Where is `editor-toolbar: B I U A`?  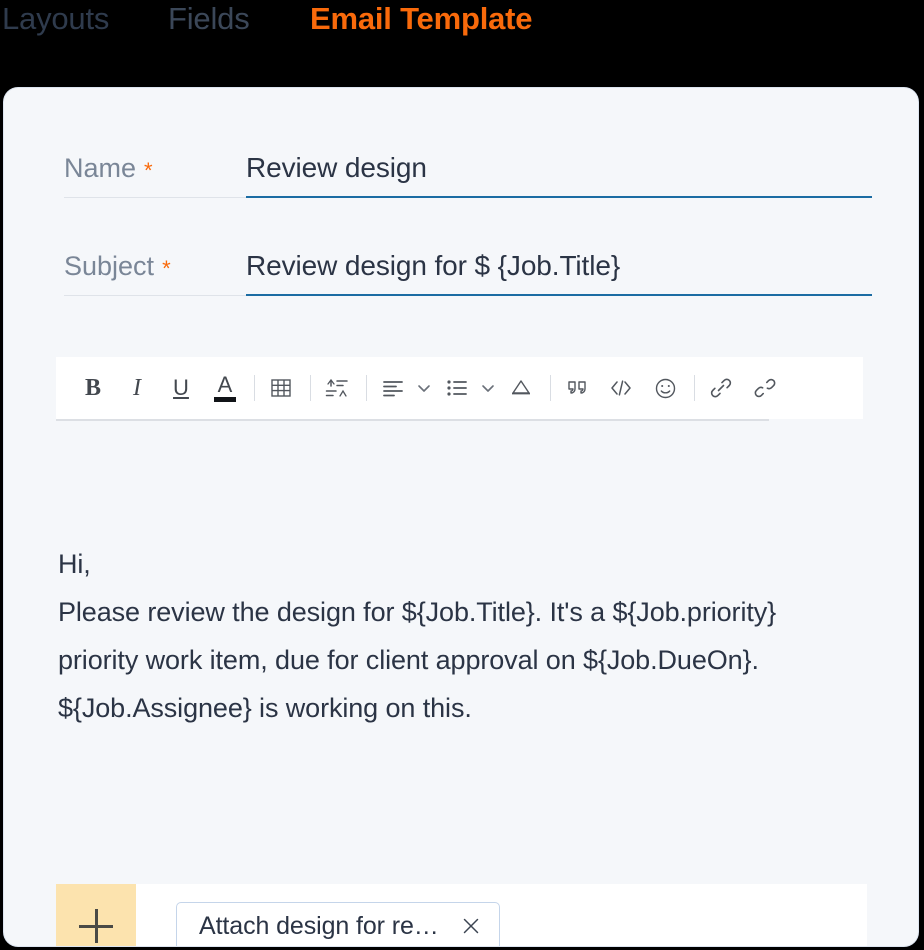
editor-toolbar: B I U A is located at coordinates (459, 388).